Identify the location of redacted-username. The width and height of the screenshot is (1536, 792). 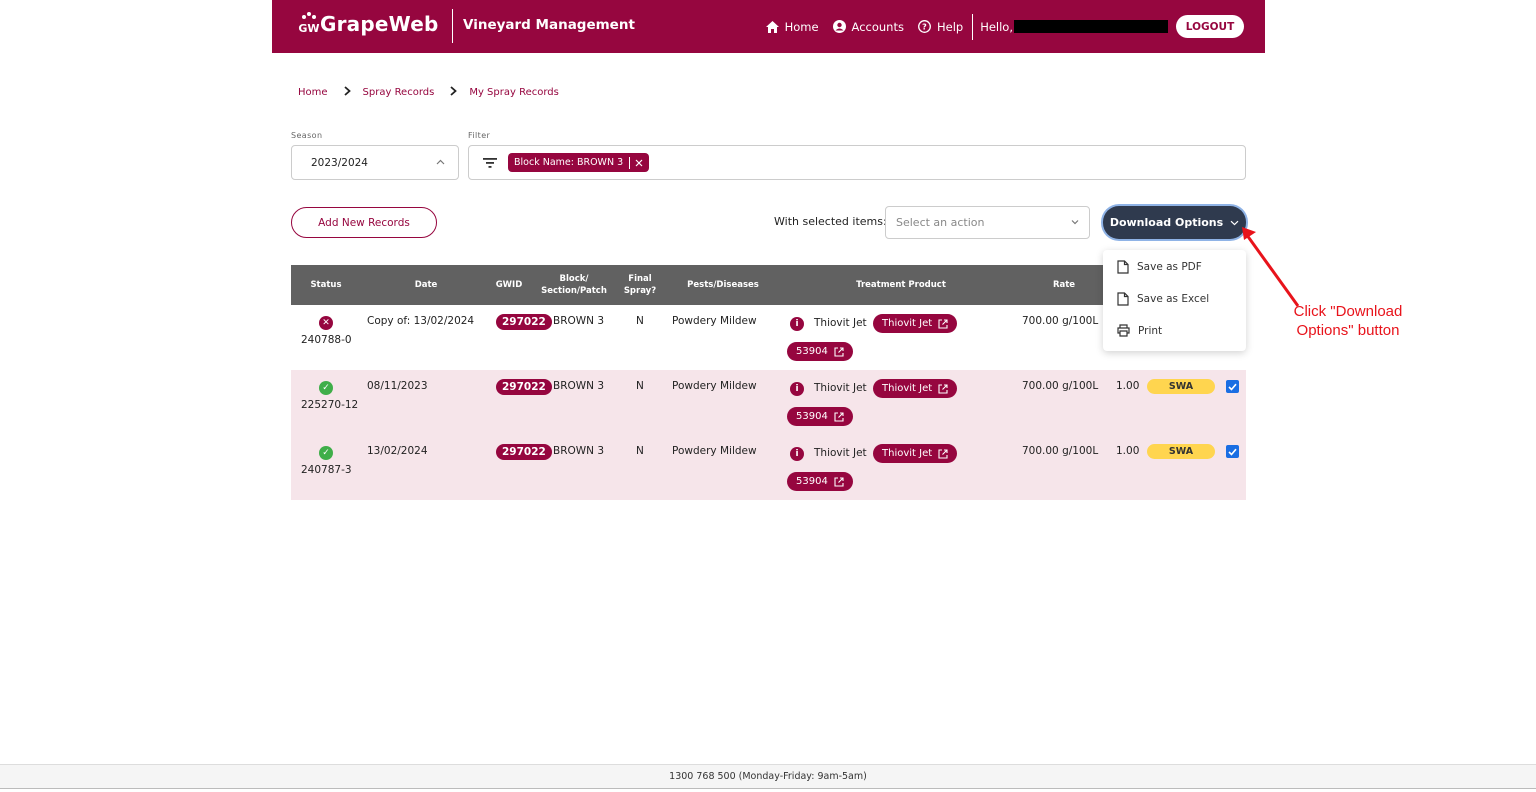
(1091, 26).